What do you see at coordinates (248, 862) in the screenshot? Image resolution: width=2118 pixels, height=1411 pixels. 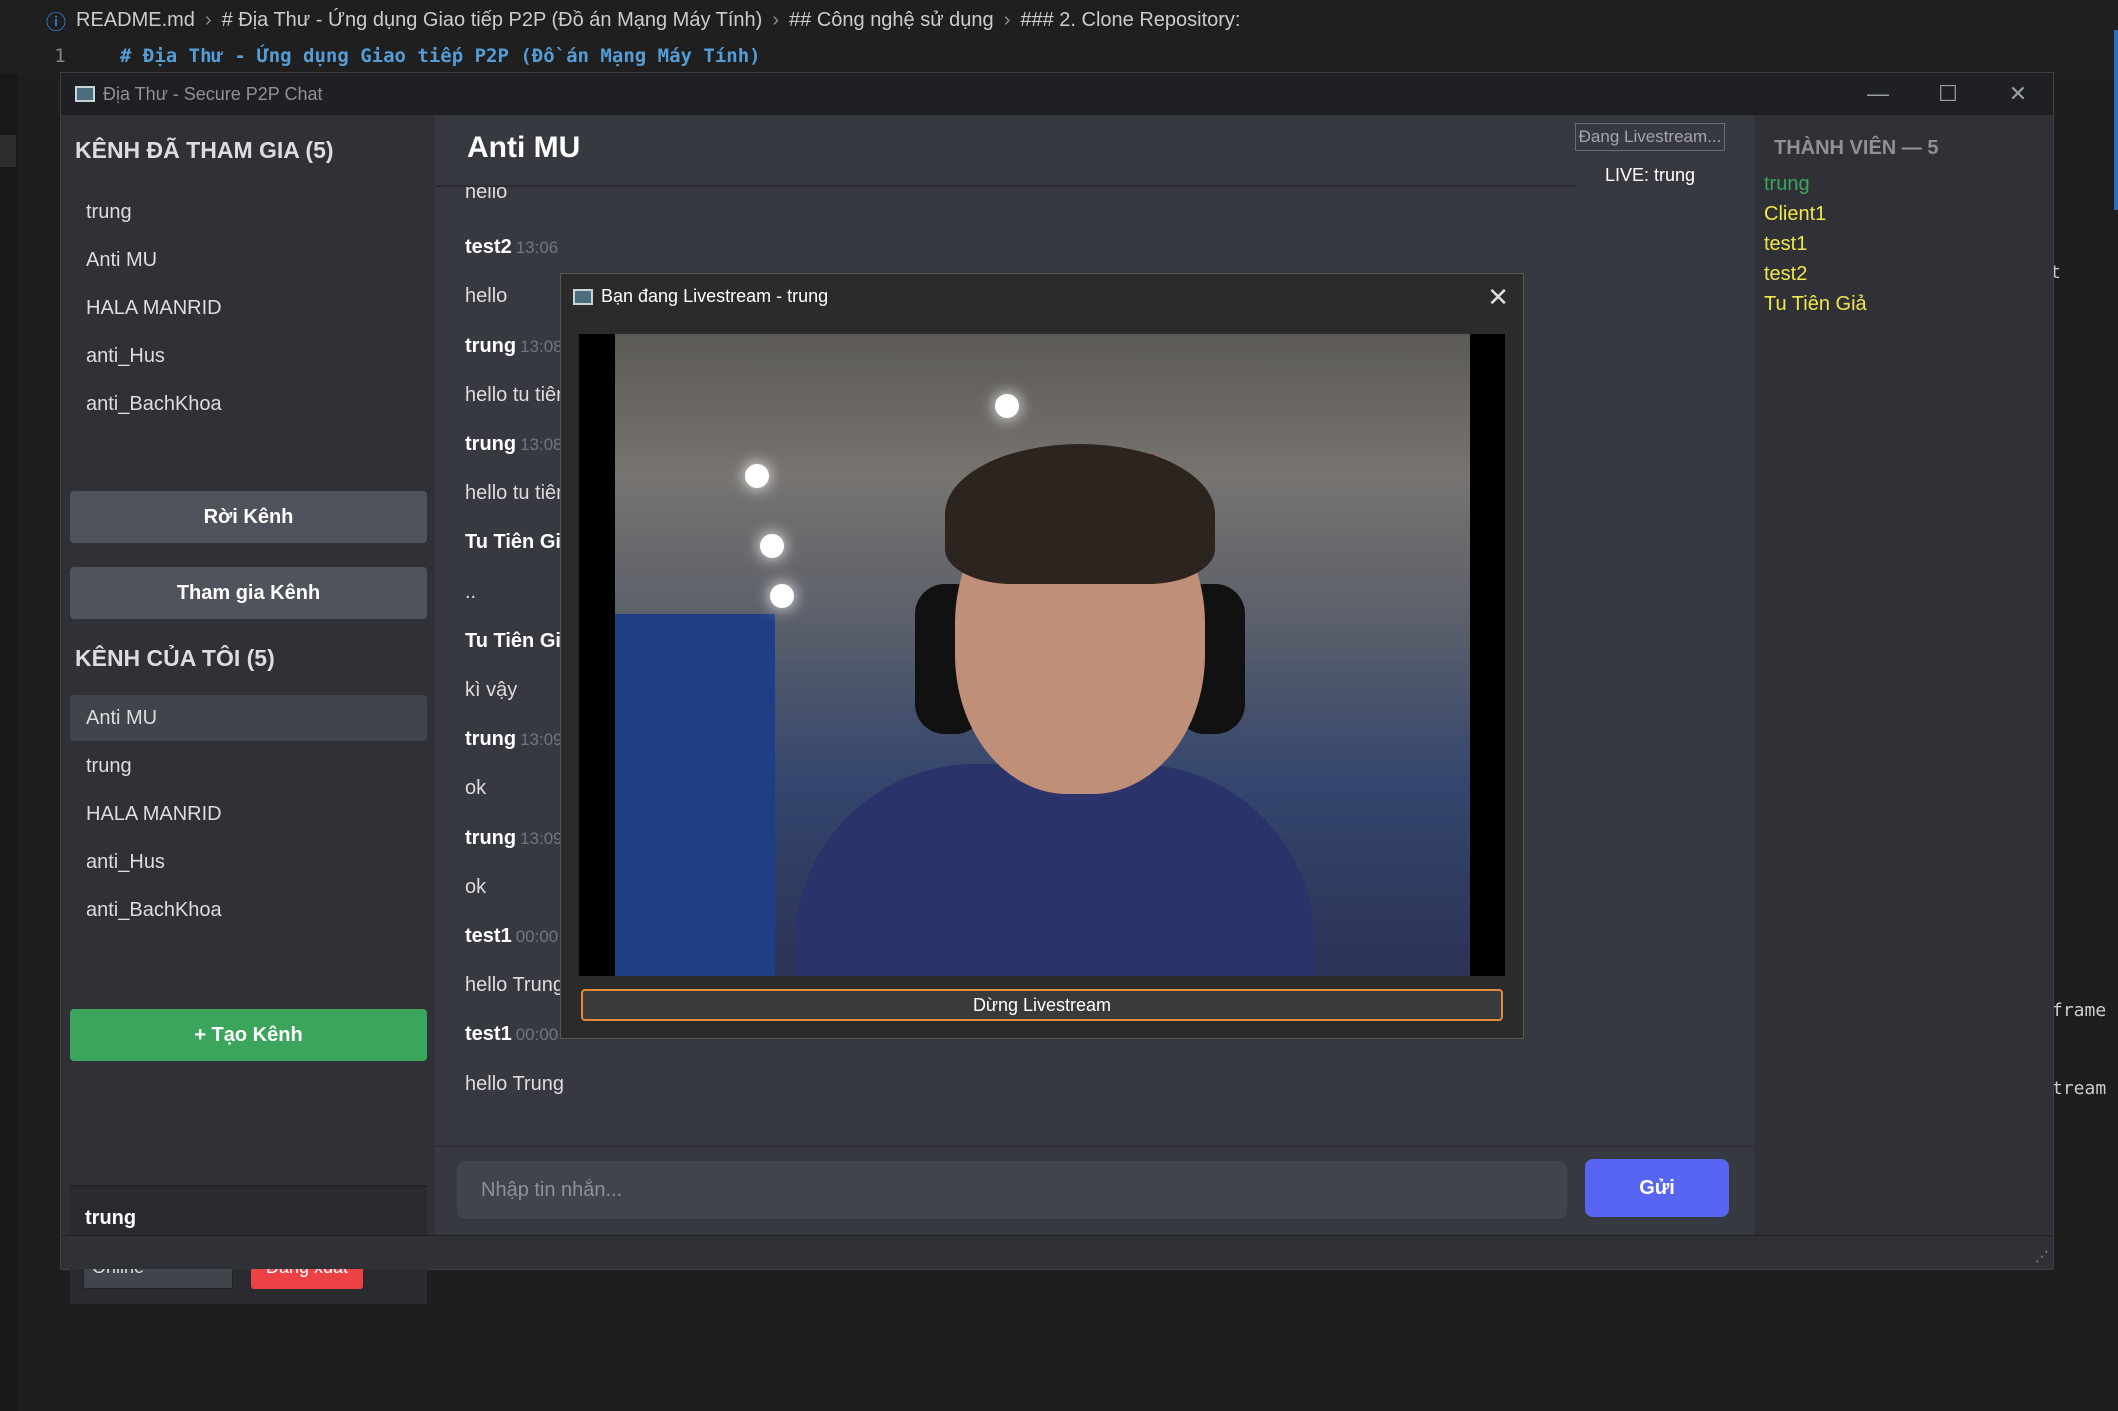 I see `my-channel-item: anti_Hus` at bounding box center [248, 862].